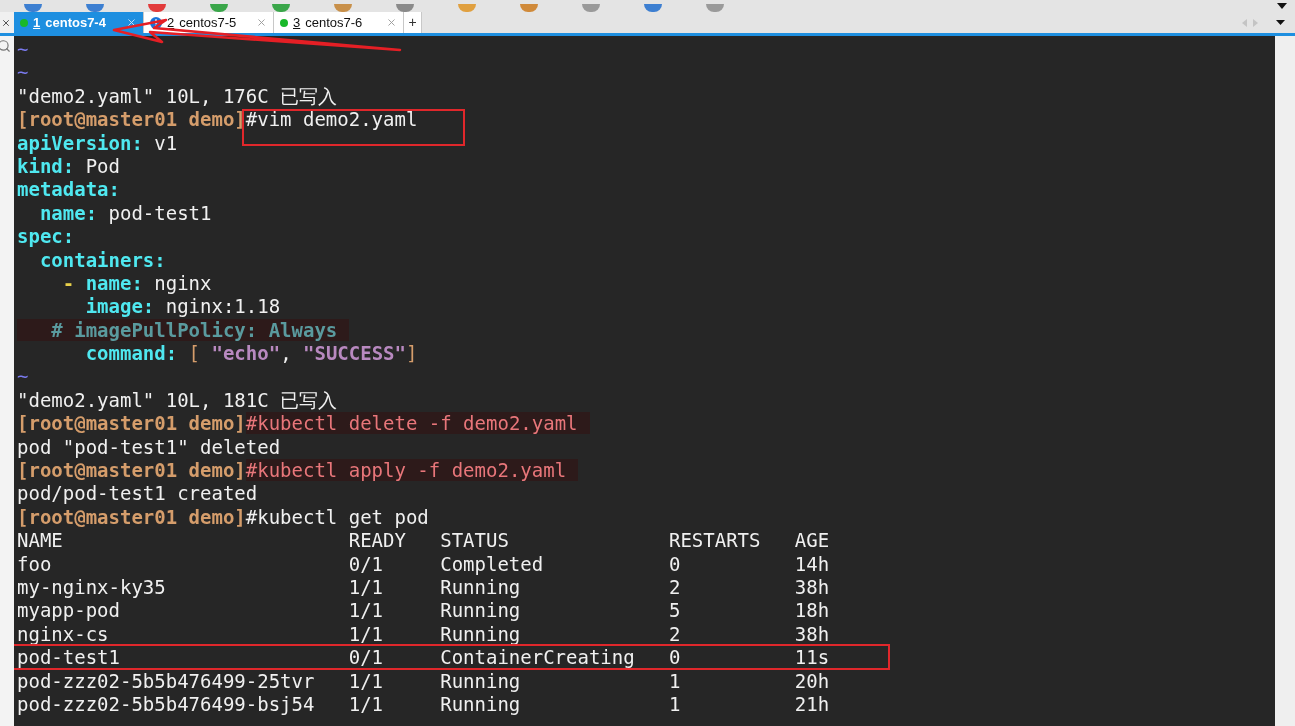  What do you see at coordinates (37, 22) in the screenshot?
I see `tab-number: 1` at bounding box center [37, 22].